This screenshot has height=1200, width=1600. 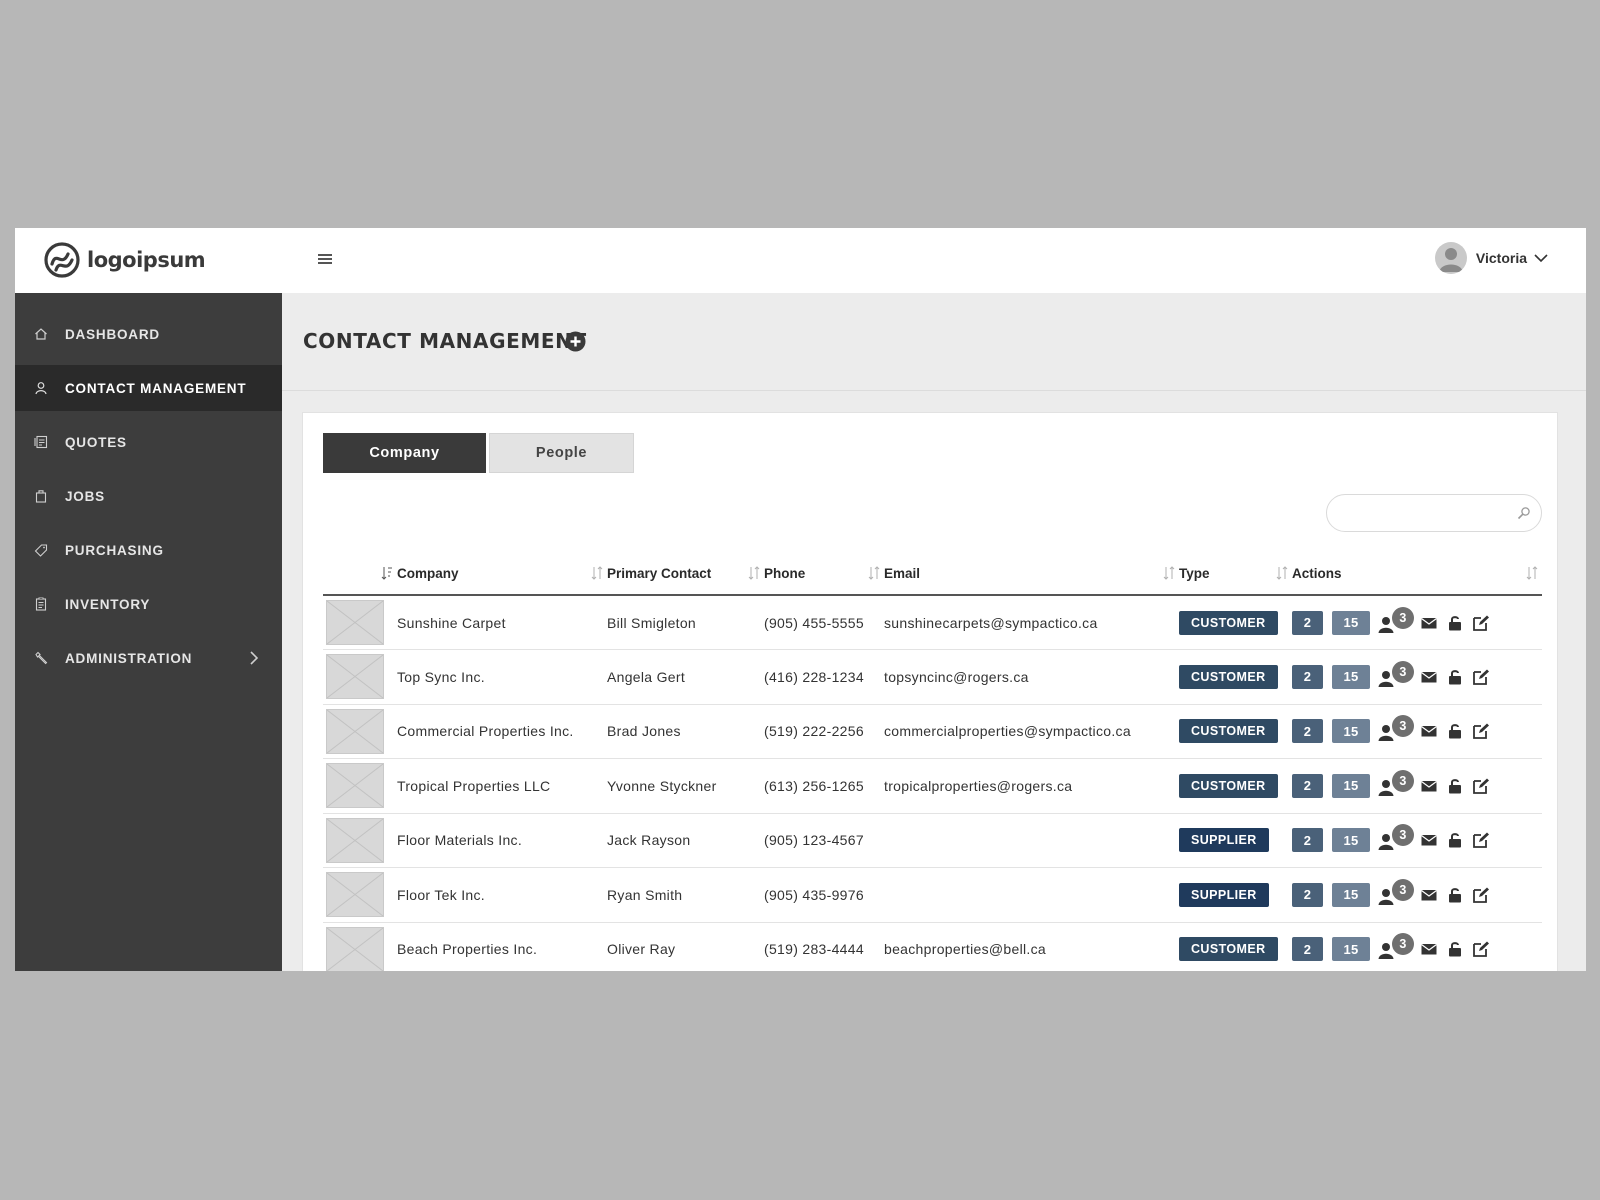 I want to click on menu-toggle-icon, so click(x=325, y=259).